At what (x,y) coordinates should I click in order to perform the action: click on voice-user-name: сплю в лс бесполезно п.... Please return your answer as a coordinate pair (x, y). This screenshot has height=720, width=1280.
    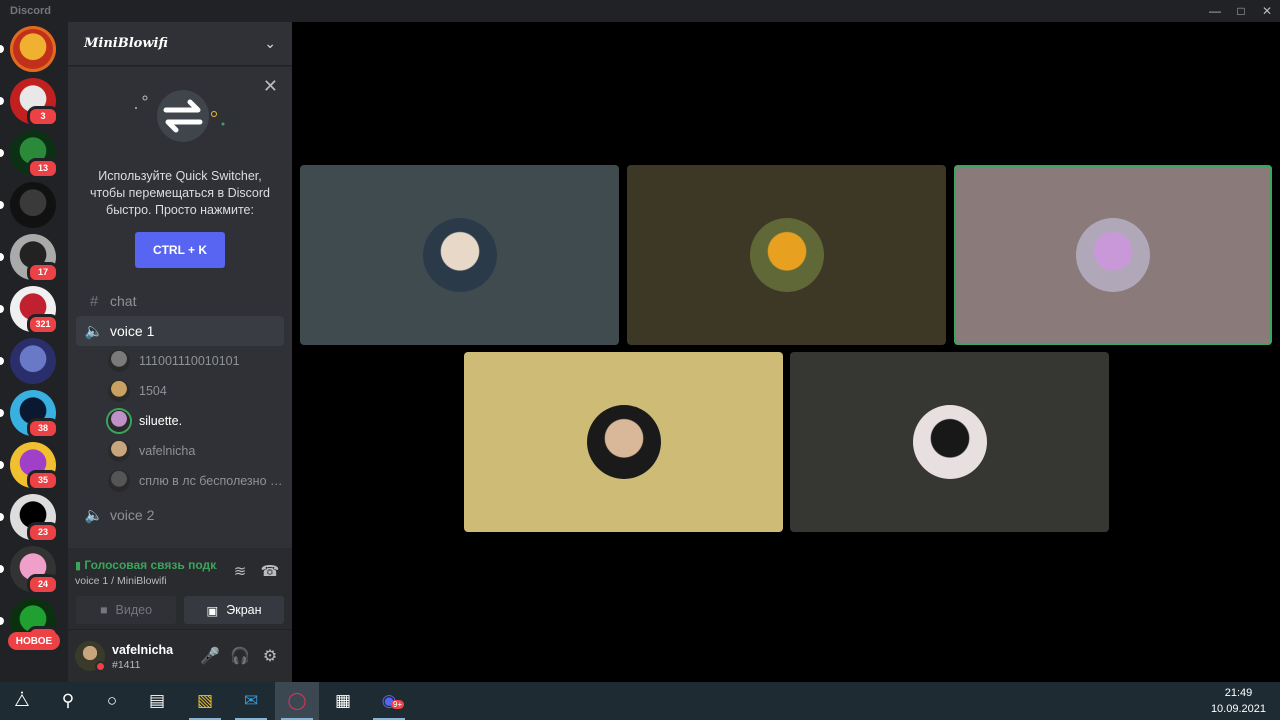
    Looking at the image, I should click on (212, 481).